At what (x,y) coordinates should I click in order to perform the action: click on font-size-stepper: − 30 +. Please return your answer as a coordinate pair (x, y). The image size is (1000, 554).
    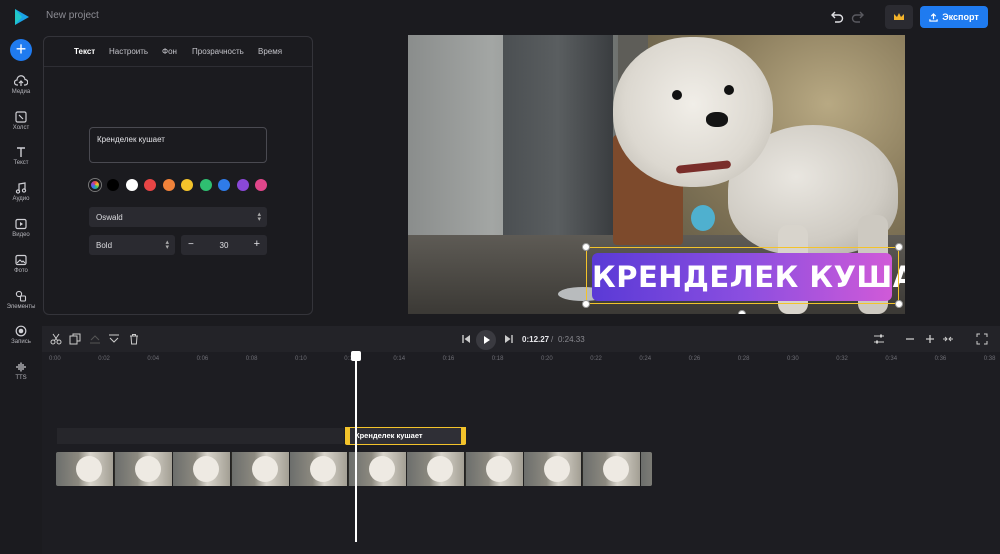
    Looking at the image, I should click on (224, 245).